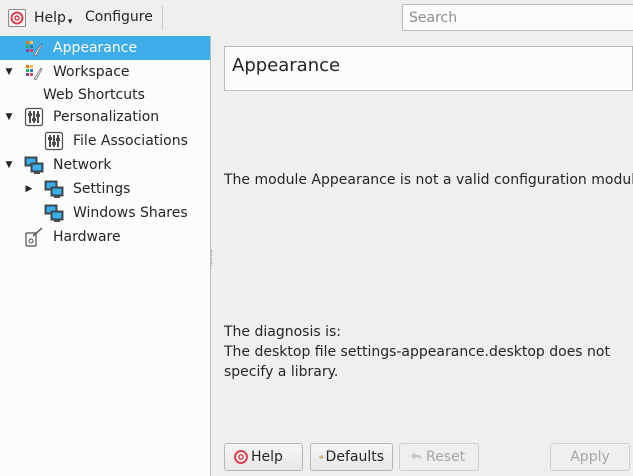  What do you see at coordinates (517, 17) in the screenshot?
I see `search-input` at bounding box center [517, 17].